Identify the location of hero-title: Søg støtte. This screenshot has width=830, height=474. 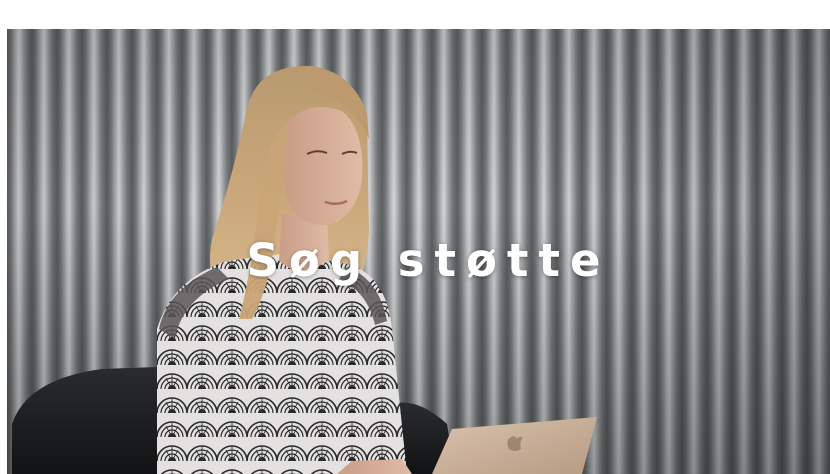
(428, 260).